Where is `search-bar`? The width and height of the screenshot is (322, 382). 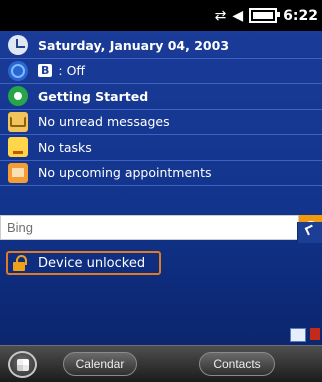
search-bar is located at coordinates (161, 227).